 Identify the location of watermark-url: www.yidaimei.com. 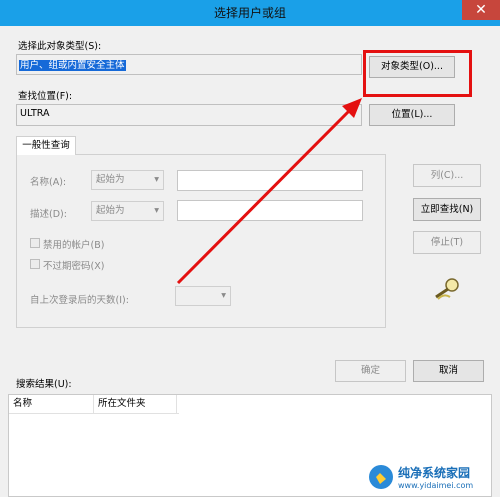
(436, 485).